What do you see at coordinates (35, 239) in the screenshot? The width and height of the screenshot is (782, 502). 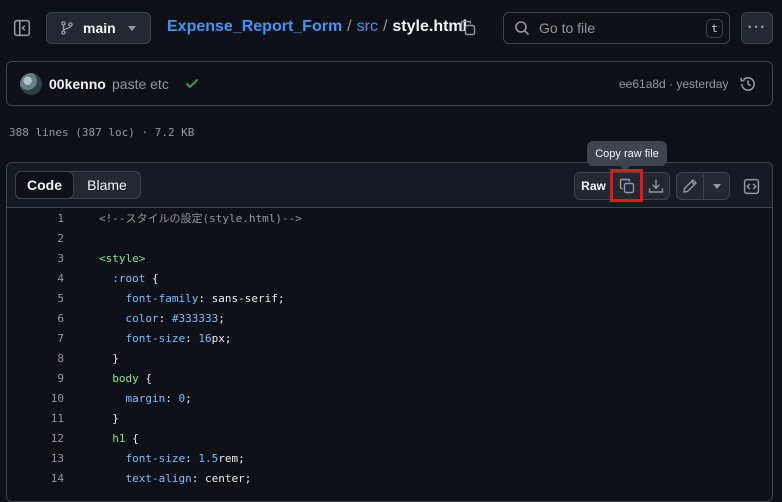 I see `line-number: 2` at bounding box center [35, 239].